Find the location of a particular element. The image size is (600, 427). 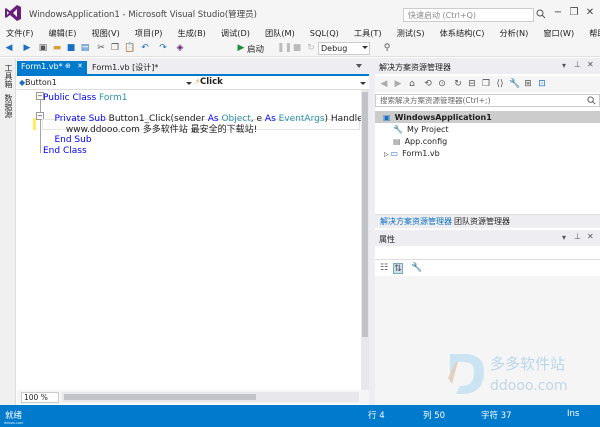

menu-item: 测试(S) is located at coordinates (411, 33).